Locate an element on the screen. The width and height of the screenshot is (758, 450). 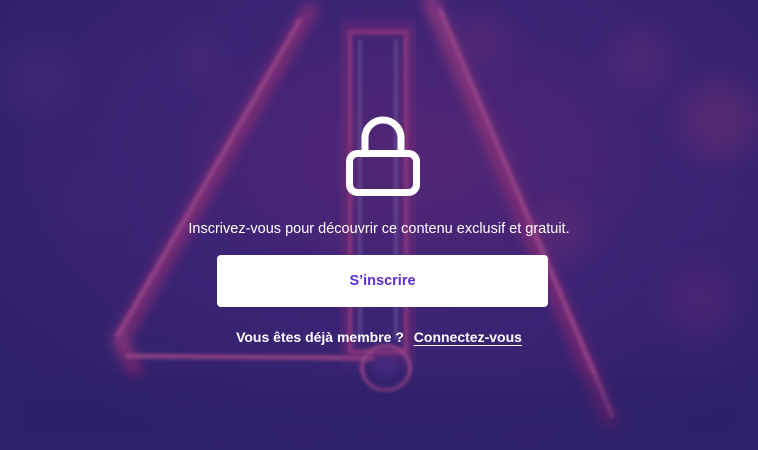
member-prompt: Vous êtes déjà membre ? is located at coordinates (320, 337).